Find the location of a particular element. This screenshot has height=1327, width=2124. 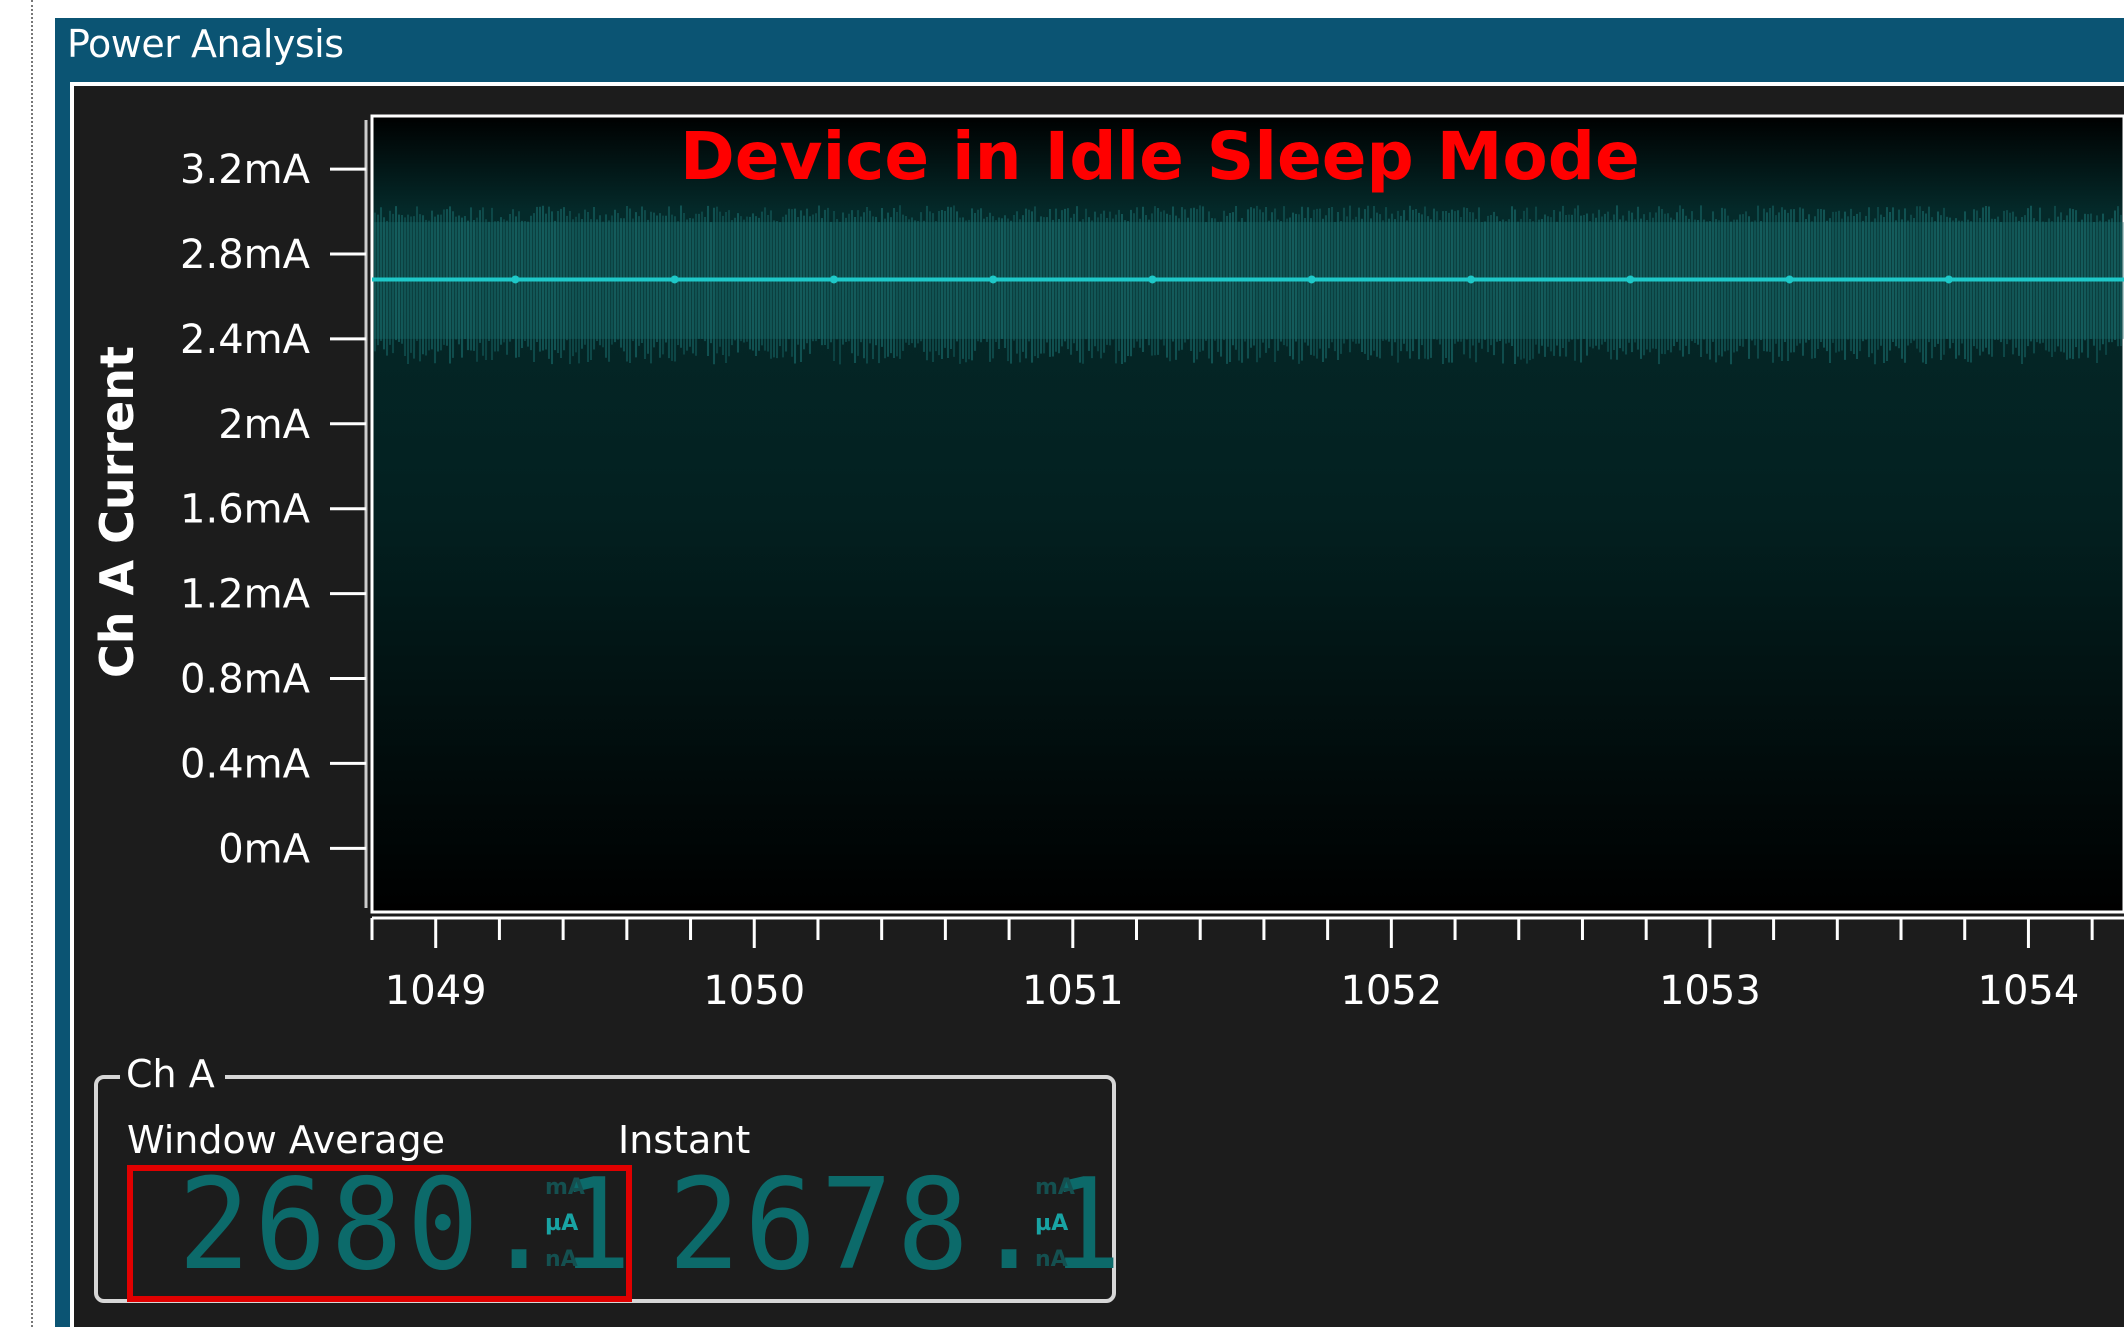

y-tick-label: 0mA is located at coordinates (264, 849).